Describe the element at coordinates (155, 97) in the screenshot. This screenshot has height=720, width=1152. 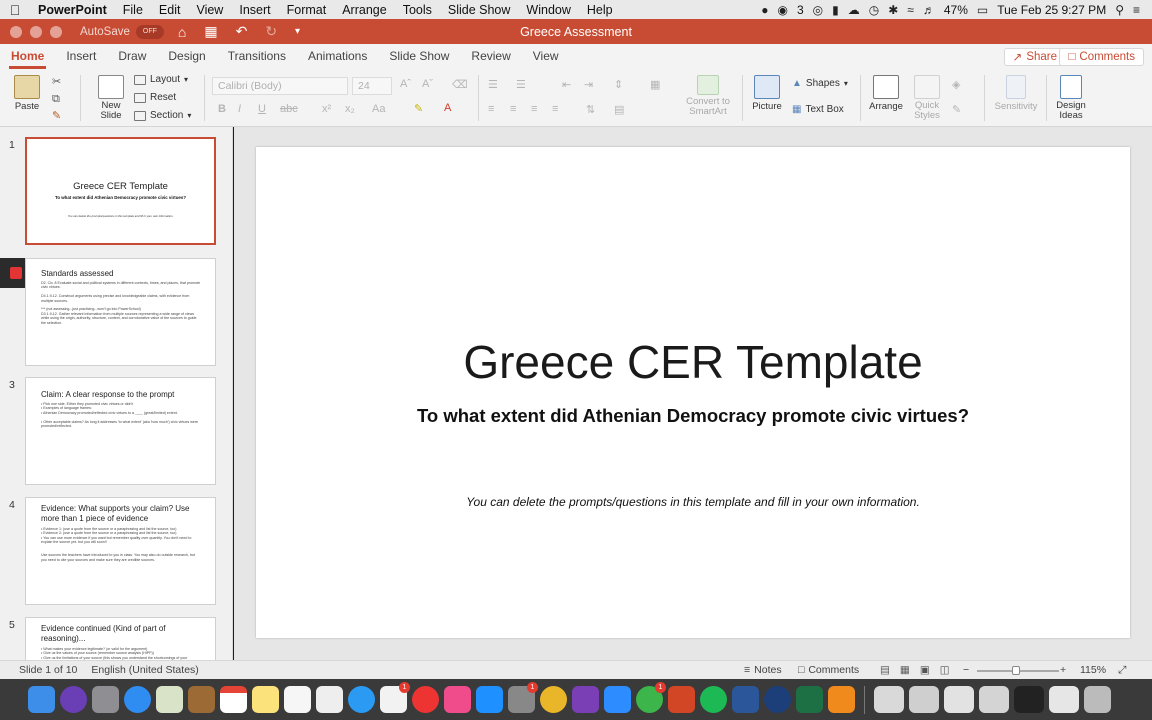
I see `reset-button: Reset` at that location.